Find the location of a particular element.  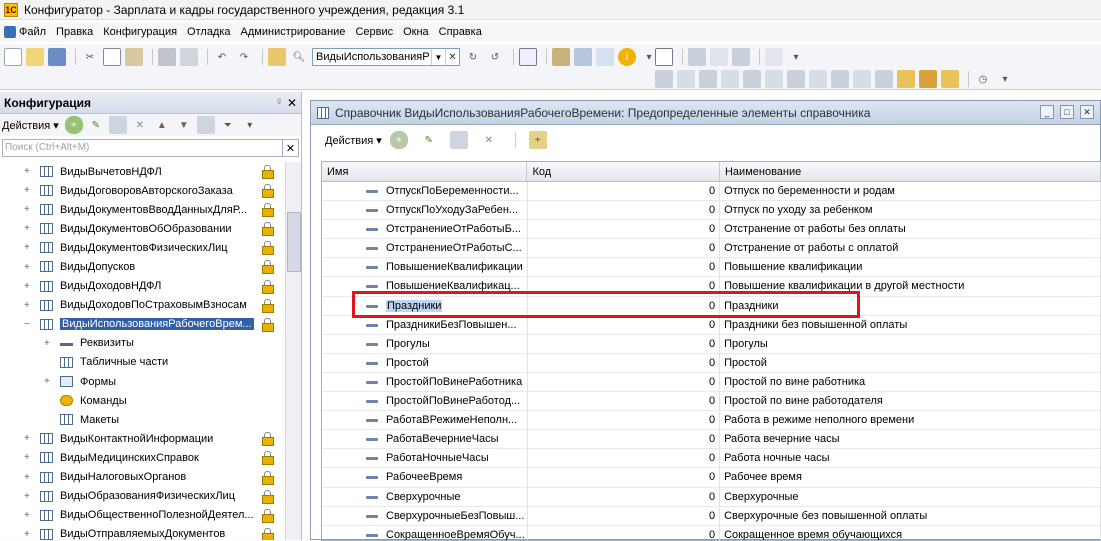

windows-icon is located at coordinates (528, 57).